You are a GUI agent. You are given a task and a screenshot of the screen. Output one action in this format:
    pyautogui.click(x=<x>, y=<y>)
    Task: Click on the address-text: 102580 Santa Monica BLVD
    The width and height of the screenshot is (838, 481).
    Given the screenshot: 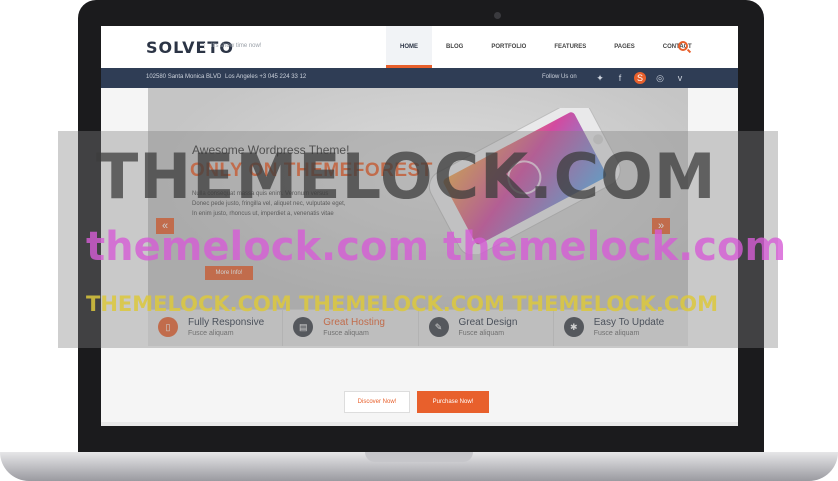 What is the action you would take?
    pyautogui.click(x=184, y=77)
    